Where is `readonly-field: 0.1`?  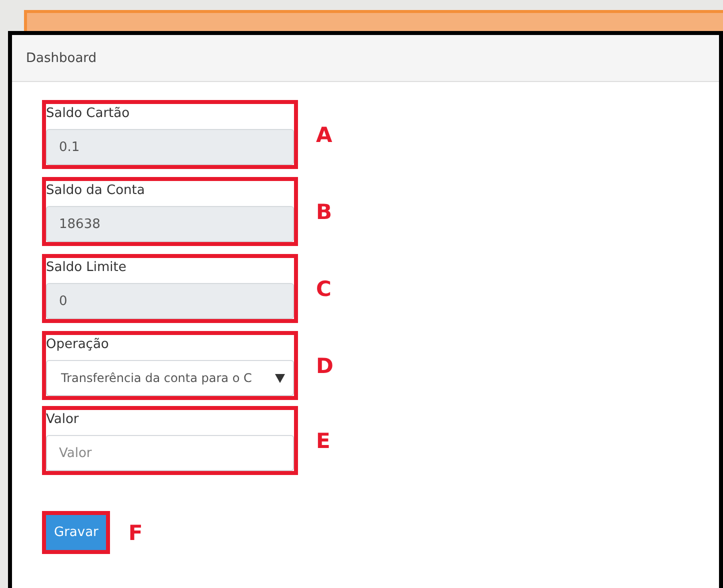 readonly-field: 0.1 is located at coordinates (170, 147).